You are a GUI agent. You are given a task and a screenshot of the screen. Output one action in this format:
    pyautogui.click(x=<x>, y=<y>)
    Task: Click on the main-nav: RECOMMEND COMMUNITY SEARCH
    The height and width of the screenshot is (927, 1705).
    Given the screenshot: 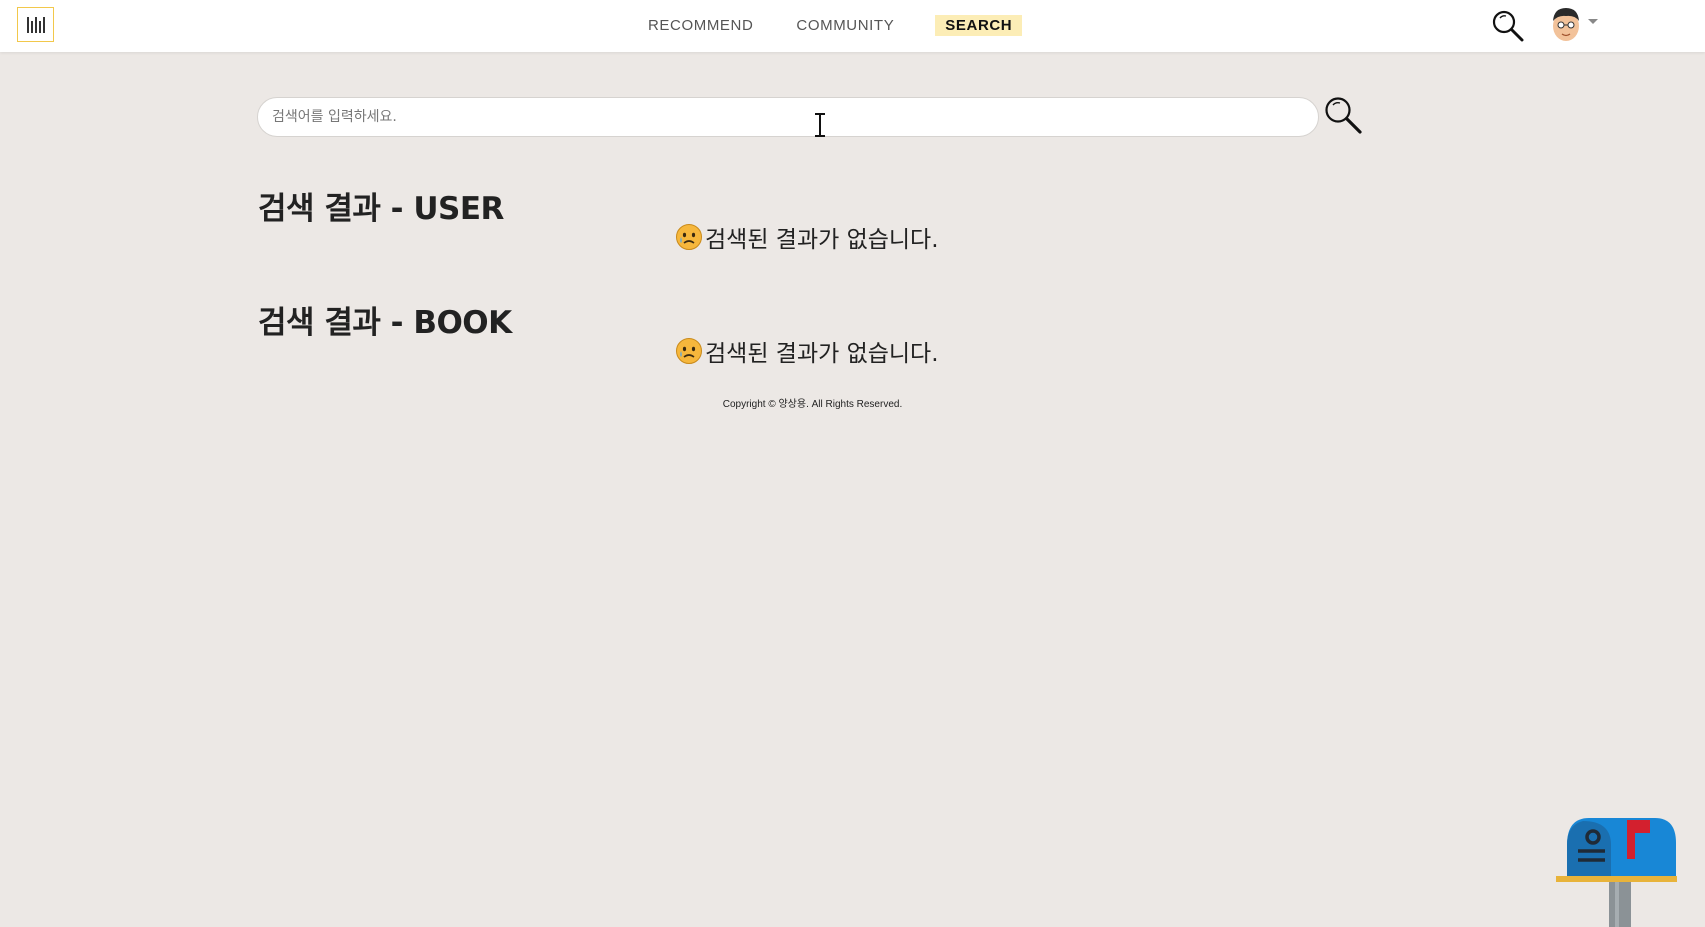 What is the action you would take?
    pyautogui.click(x=835, y=25)
    